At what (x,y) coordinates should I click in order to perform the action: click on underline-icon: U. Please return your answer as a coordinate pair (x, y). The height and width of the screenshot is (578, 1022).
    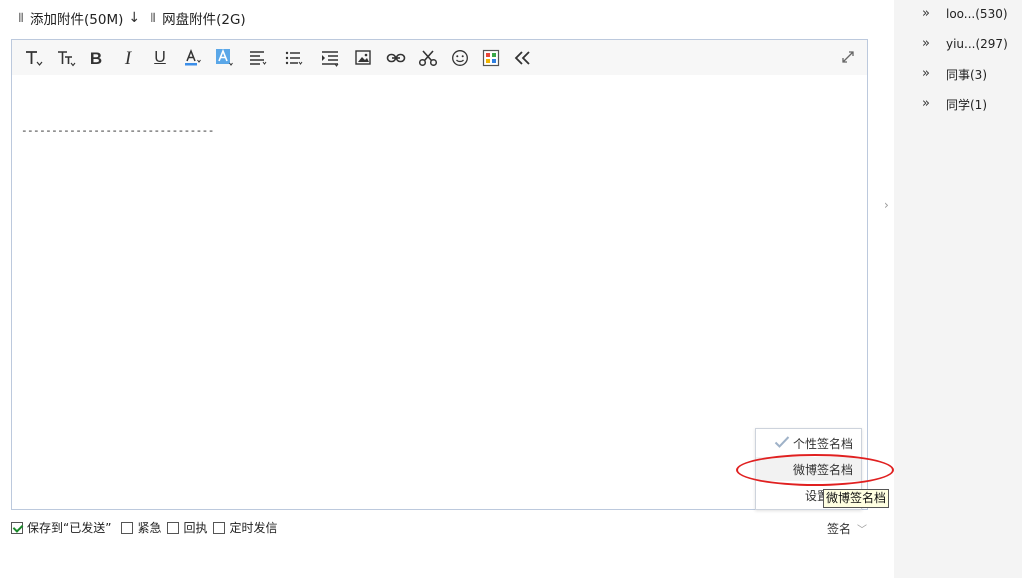
    Looking at the image, I should click on (160, 58).